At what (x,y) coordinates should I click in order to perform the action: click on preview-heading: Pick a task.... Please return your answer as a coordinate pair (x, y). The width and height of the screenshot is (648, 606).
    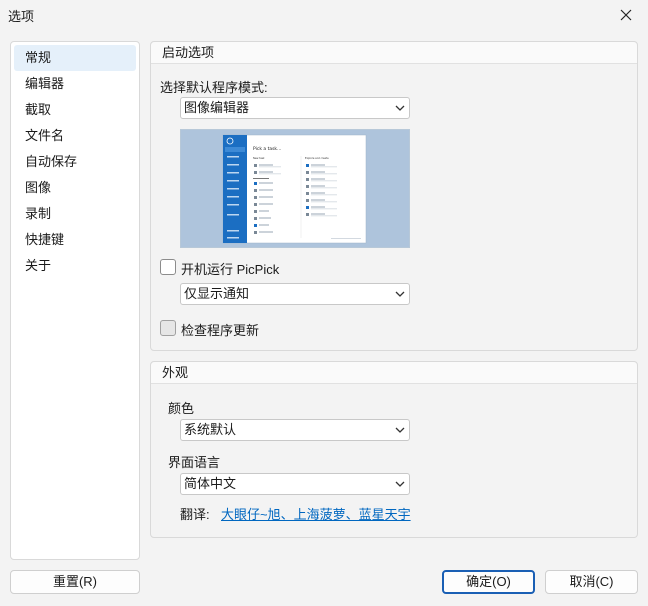
    Looking at the image, I should click on (267, 149).